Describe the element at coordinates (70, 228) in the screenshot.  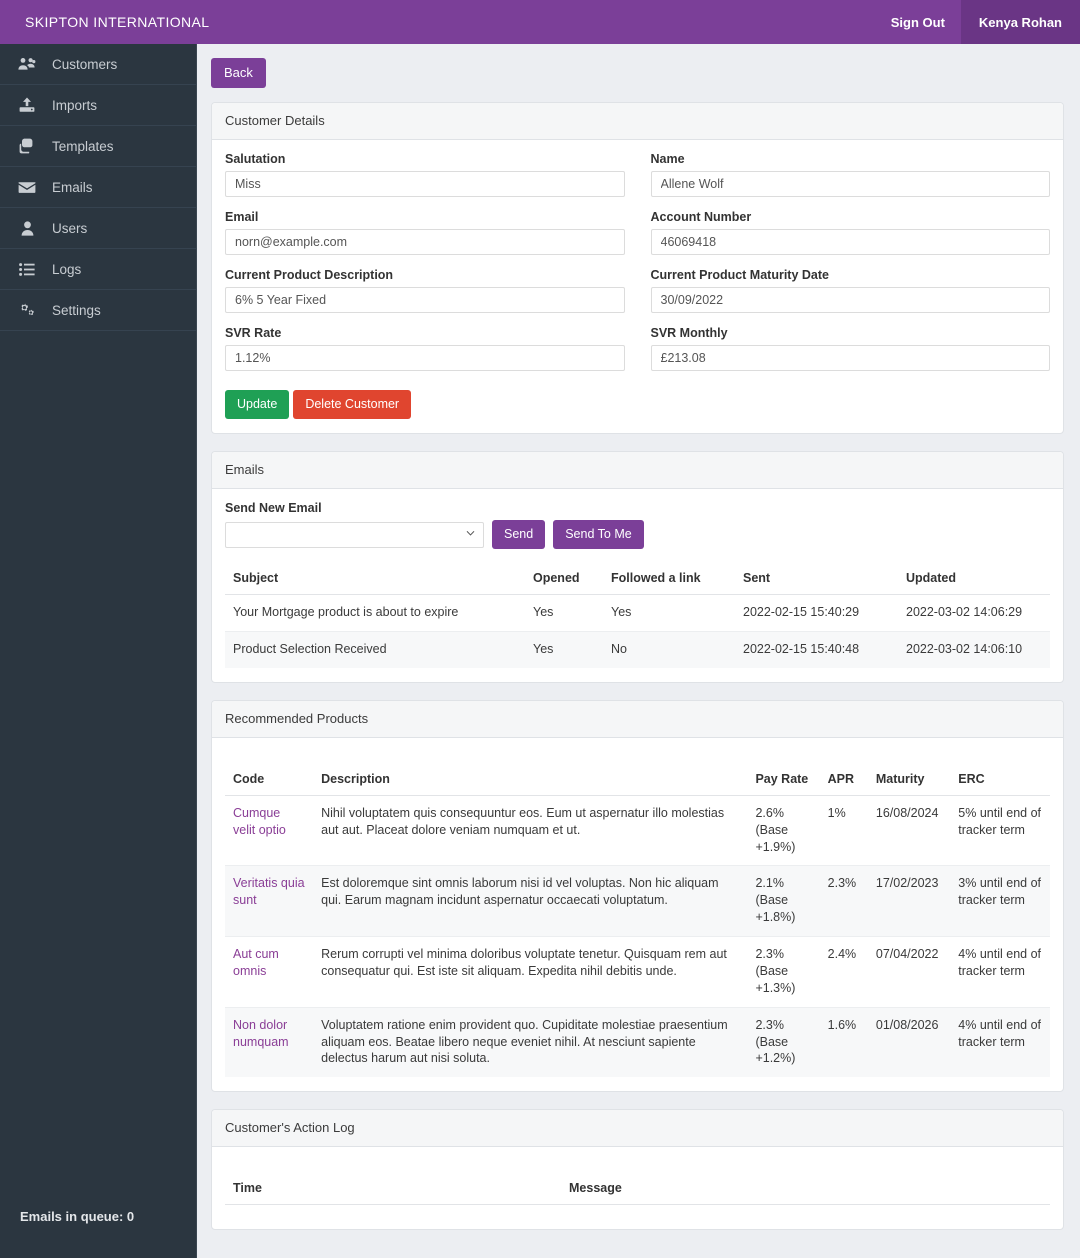
I see `sidebar-item-label: Users` at that location.